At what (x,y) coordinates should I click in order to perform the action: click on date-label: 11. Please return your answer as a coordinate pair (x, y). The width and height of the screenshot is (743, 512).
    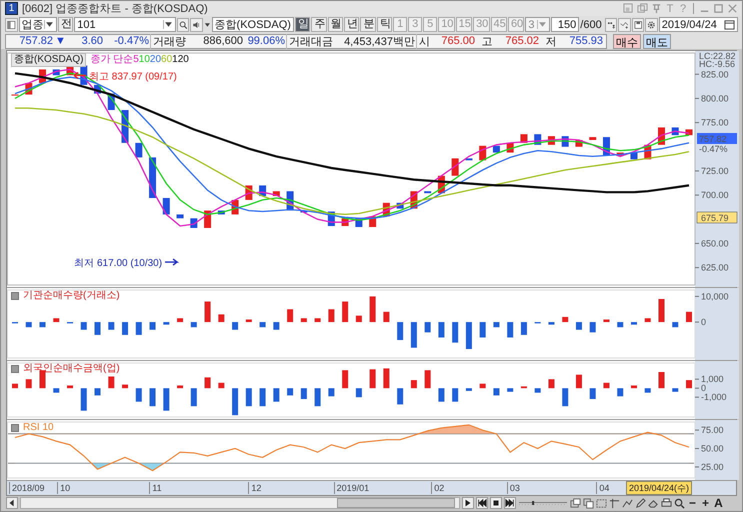
    Looking at the image, I should click on (155, 488).